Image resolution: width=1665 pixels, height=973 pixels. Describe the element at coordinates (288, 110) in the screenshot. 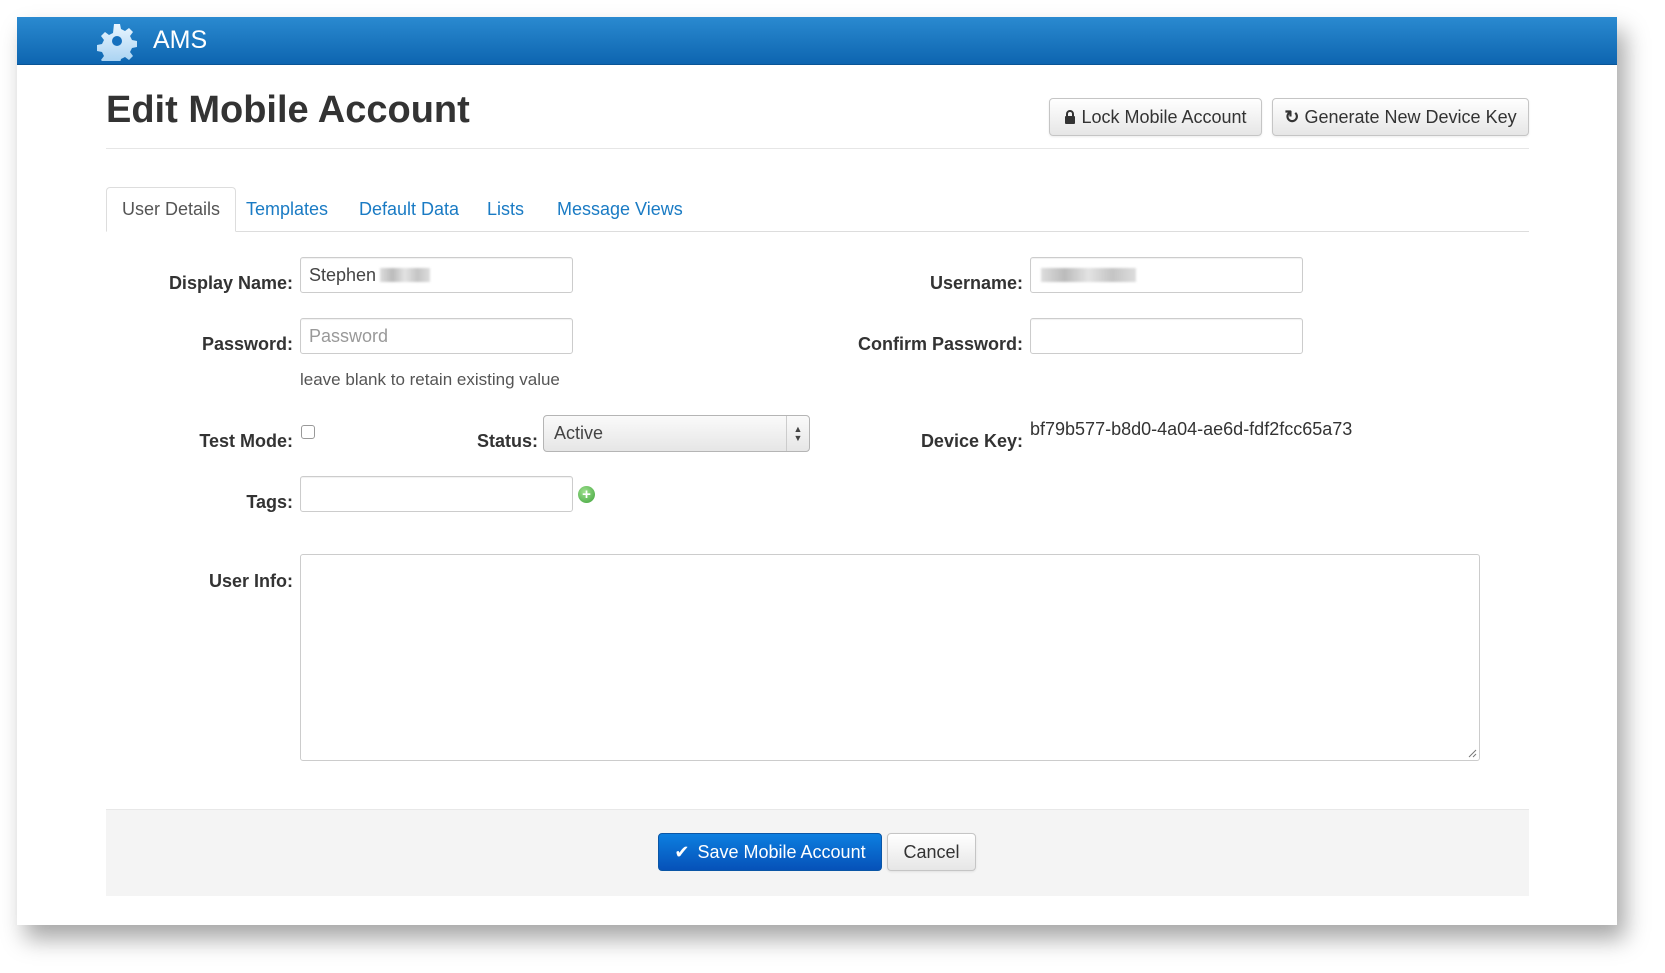

I see `page-title: Edit Mobile Account` at that location.